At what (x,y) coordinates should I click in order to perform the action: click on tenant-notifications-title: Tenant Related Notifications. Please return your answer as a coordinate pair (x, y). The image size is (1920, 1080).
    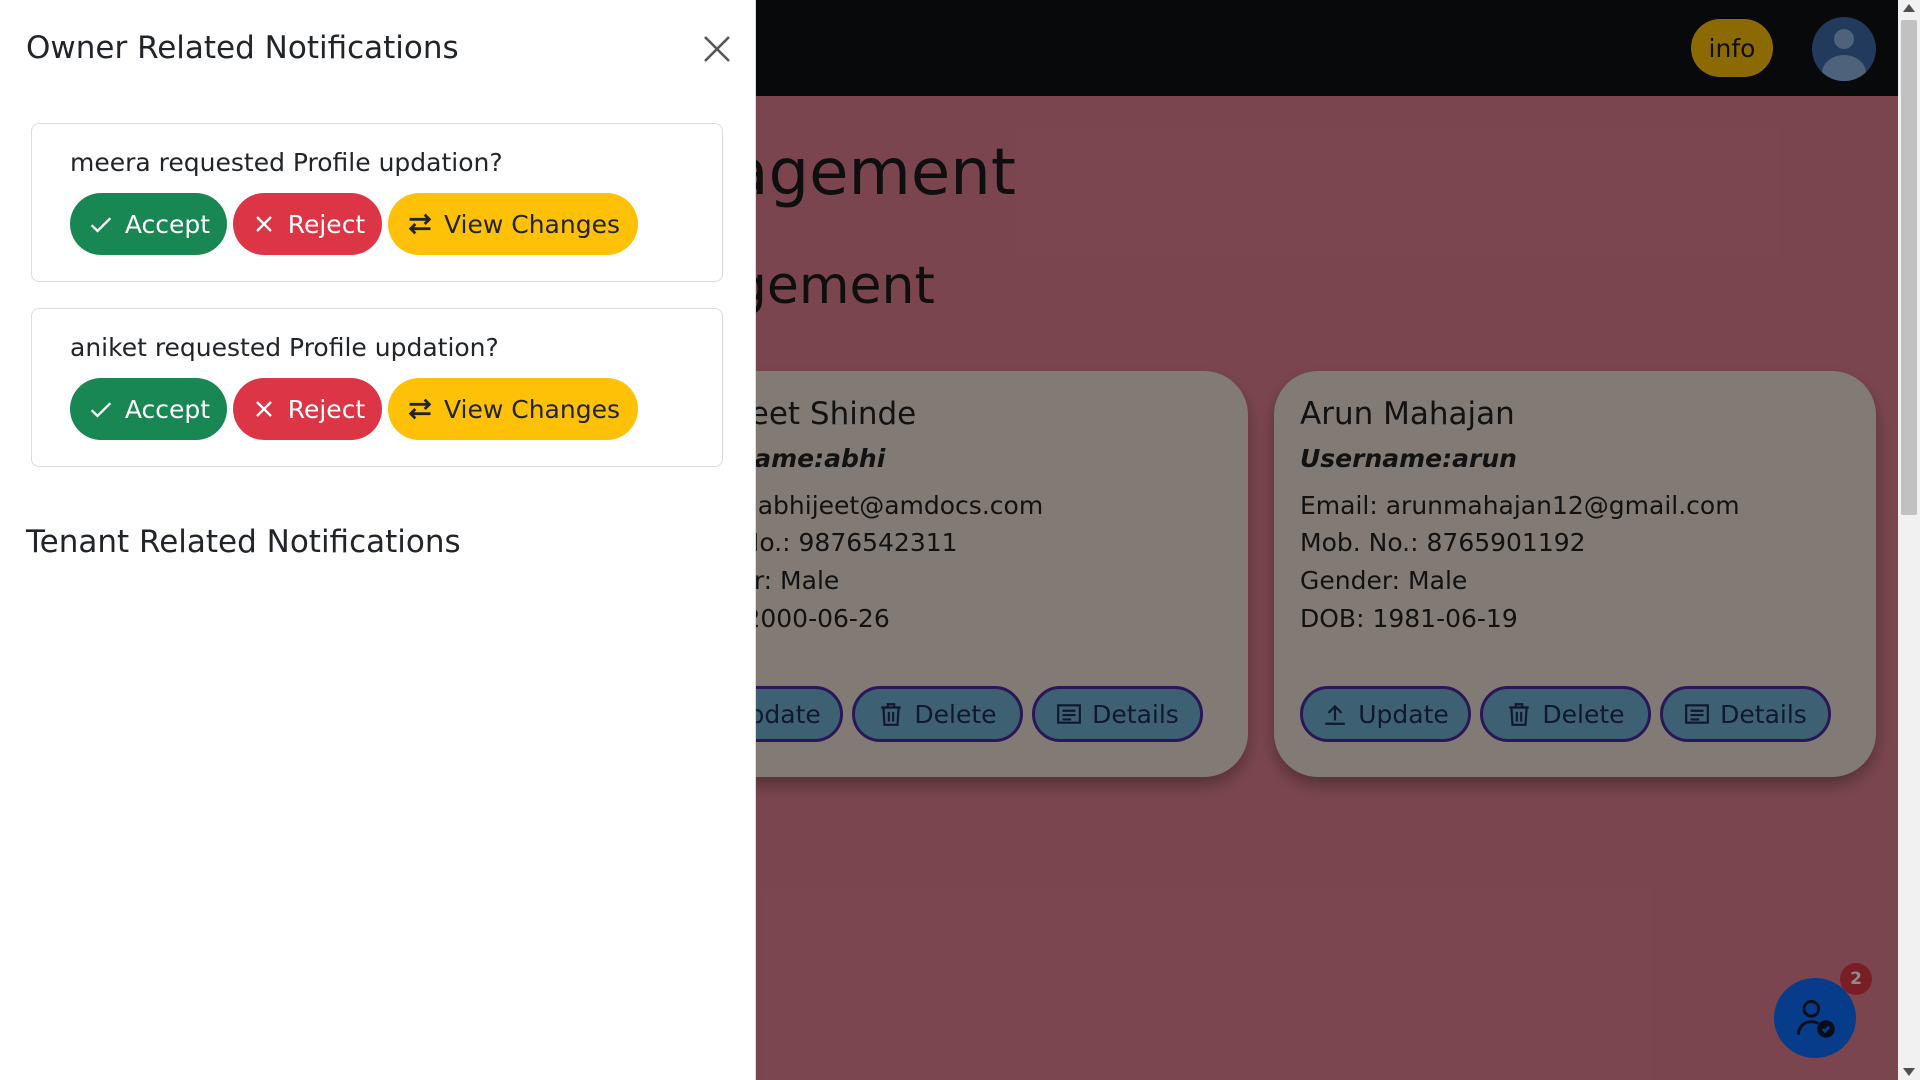
    Looking at the image, I should click on (243, 542).